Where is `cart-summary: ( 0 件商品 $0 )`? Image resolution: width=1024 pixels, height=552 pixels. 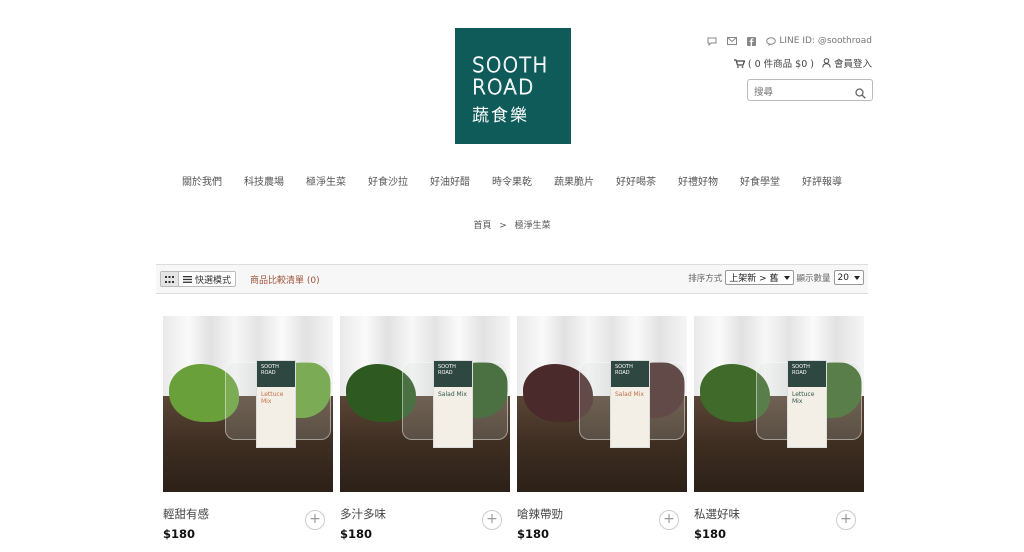 cart-summary: ( 0 件商品 $0 ) is located at coordinates (780, 64).